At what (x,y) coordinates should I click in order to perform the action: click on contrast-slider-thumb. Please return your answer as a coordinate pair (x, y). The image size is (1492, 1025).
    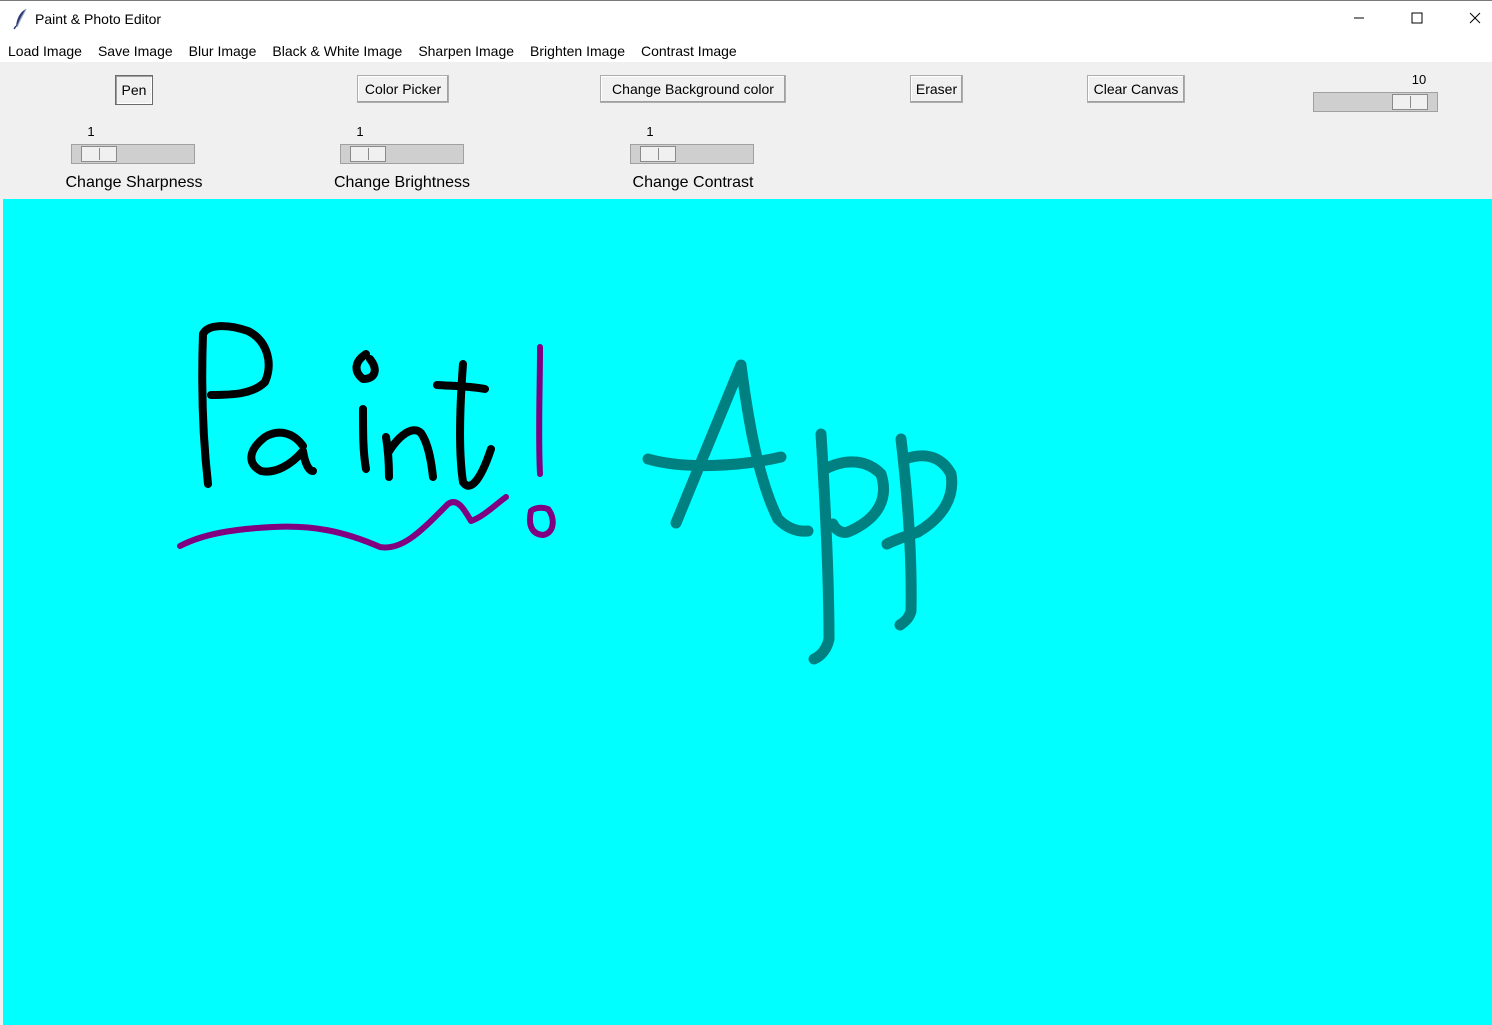
    Looking at the image, I should click on (658, 154).